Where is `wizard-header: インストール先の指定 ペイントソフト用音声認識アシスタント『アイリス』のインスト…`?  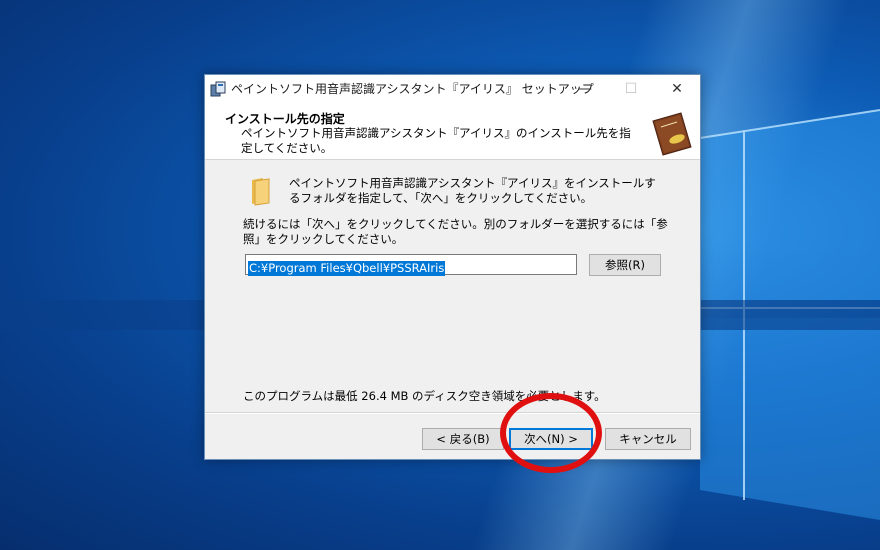
wizard-header: インストール先の指定 ペイントソフト用音声認識アシスタント『アイリス』のインスト… is located at coordinates (452, 131).